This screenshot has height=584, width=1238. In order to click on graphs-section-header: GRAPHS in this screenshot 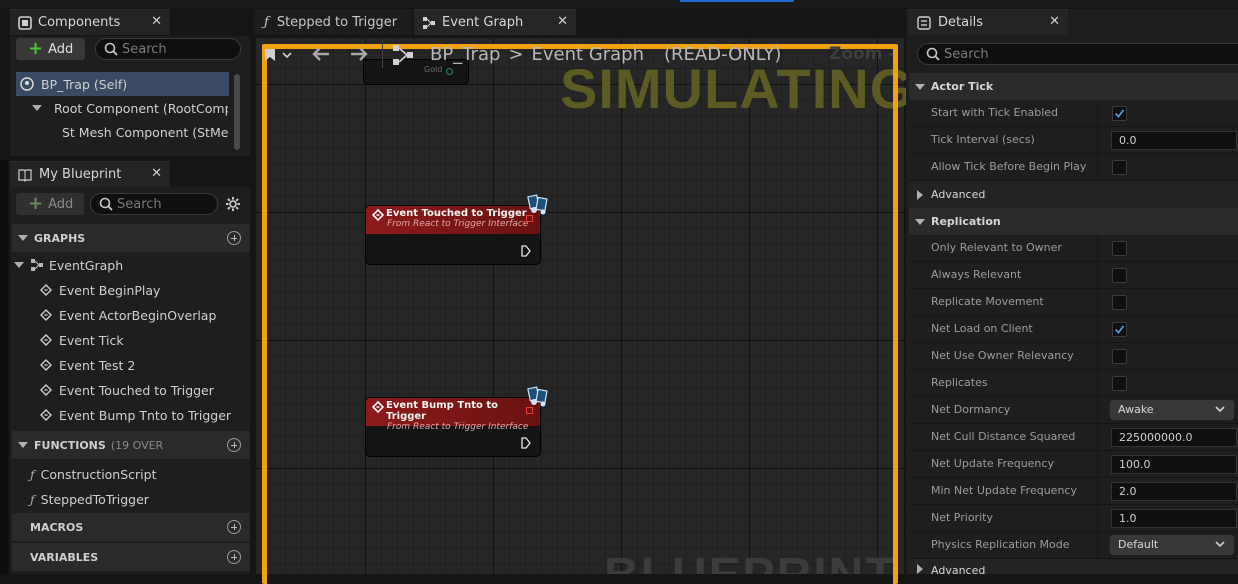, I will do `click(131, 238)`.